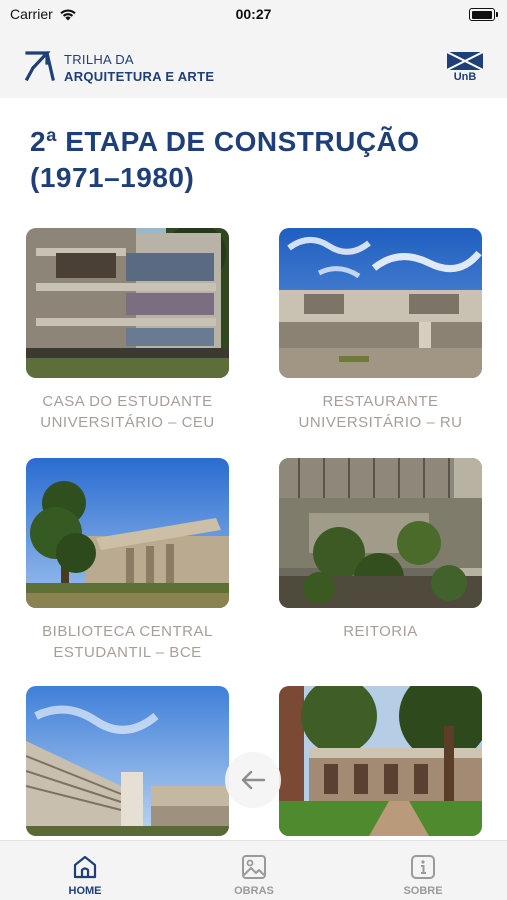 The height and width of the screenshot is (900, 507). I want to click on logo-line-2: ARQUITETURA E ARTE, so click(139, 76).